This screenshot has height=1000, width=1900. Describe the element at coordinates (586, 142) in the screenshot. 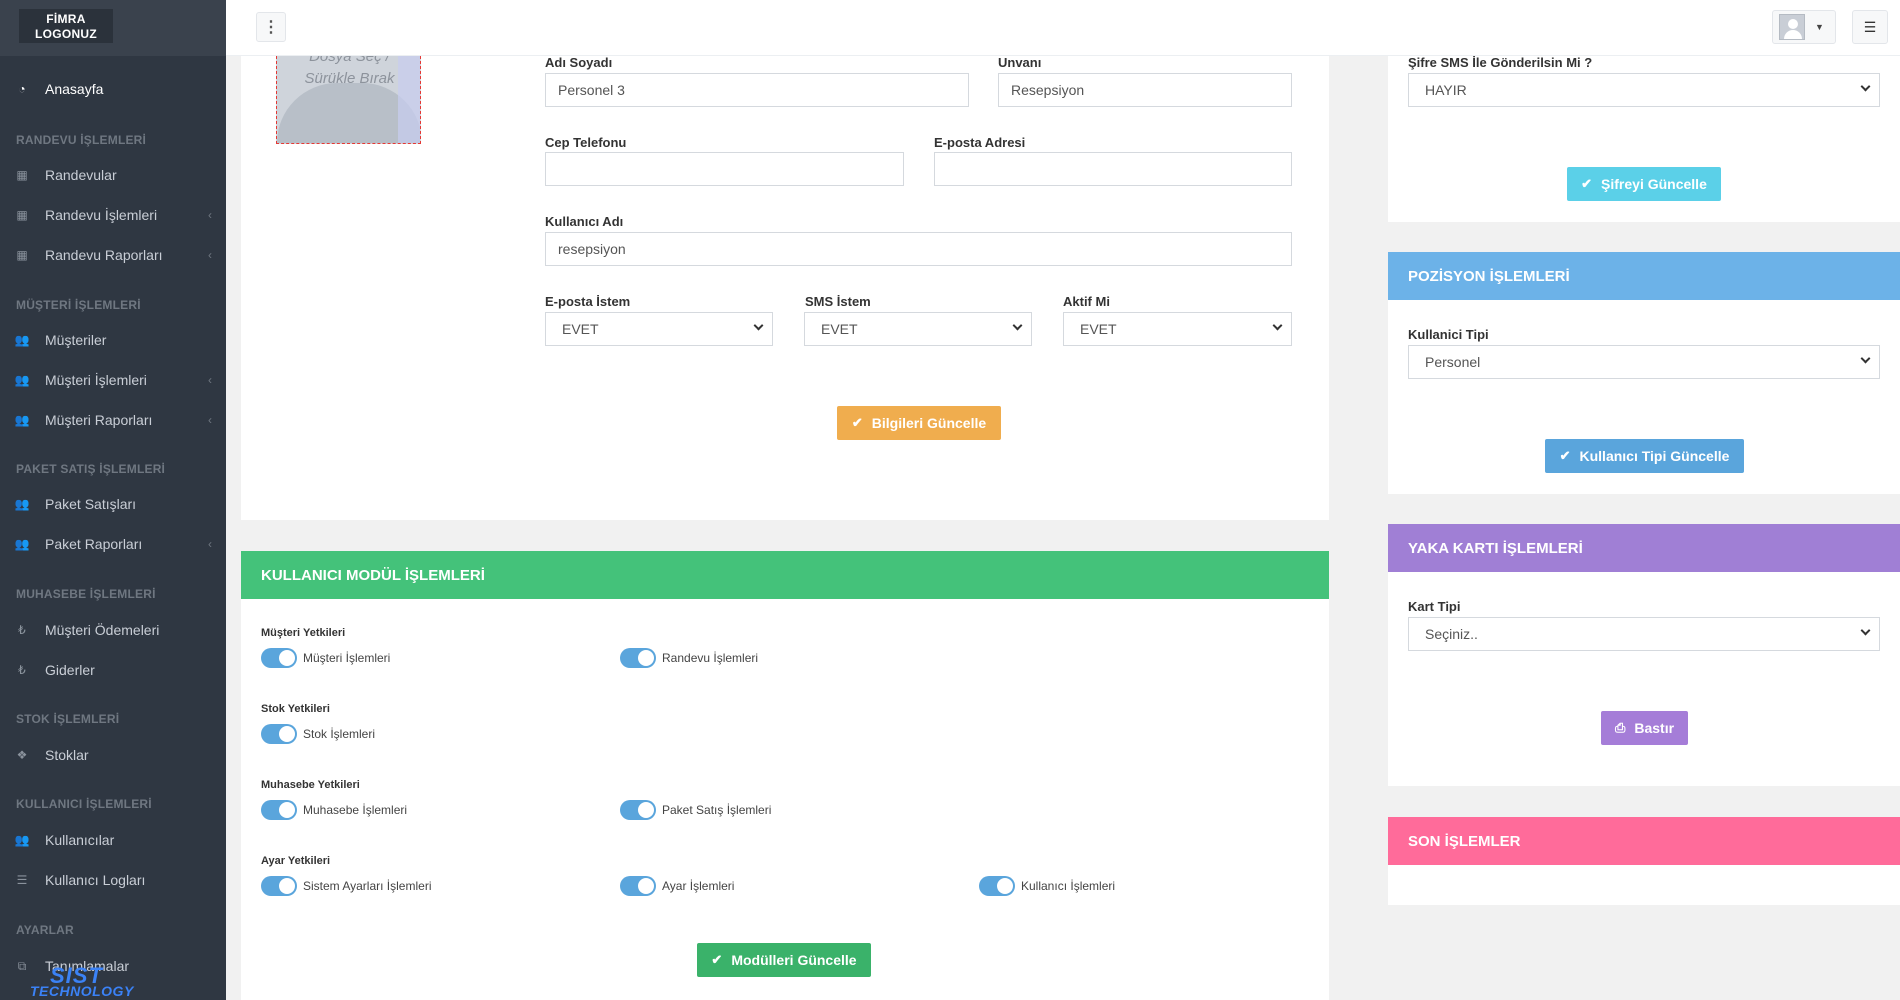

I see `phone-label: Cep Telefonu` at that location.